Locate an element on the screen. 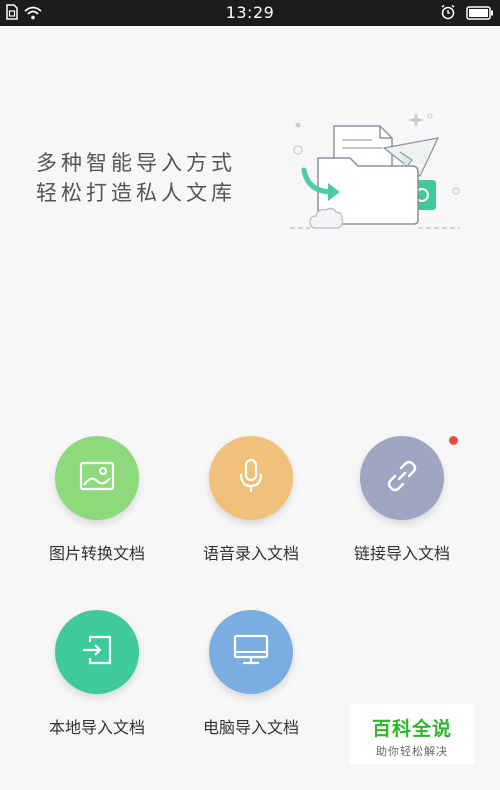 The height and width of the screenshot is (790, 500). battery-icon is located at coordinates (480, 14).